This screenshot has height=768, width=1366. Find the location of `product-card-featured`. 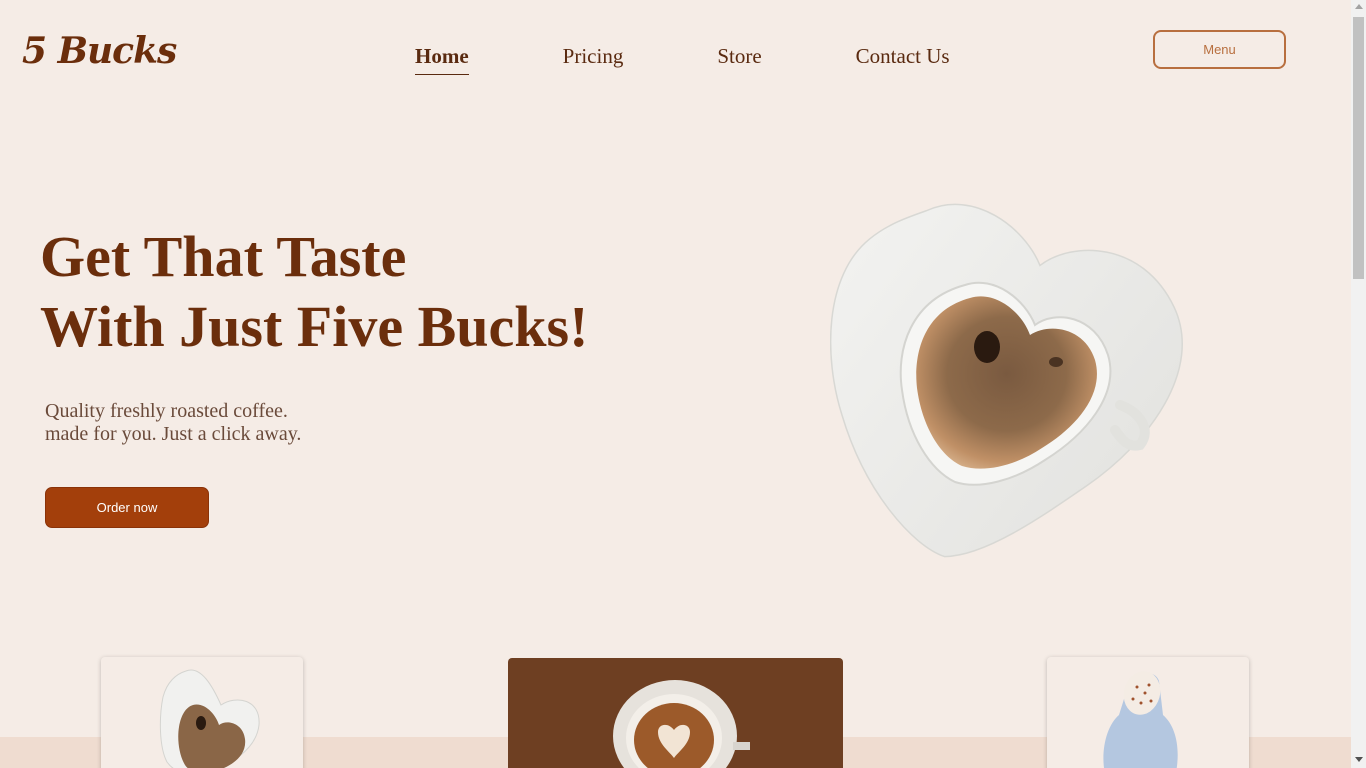

product-card-featured is located at coordinates (675, 713).